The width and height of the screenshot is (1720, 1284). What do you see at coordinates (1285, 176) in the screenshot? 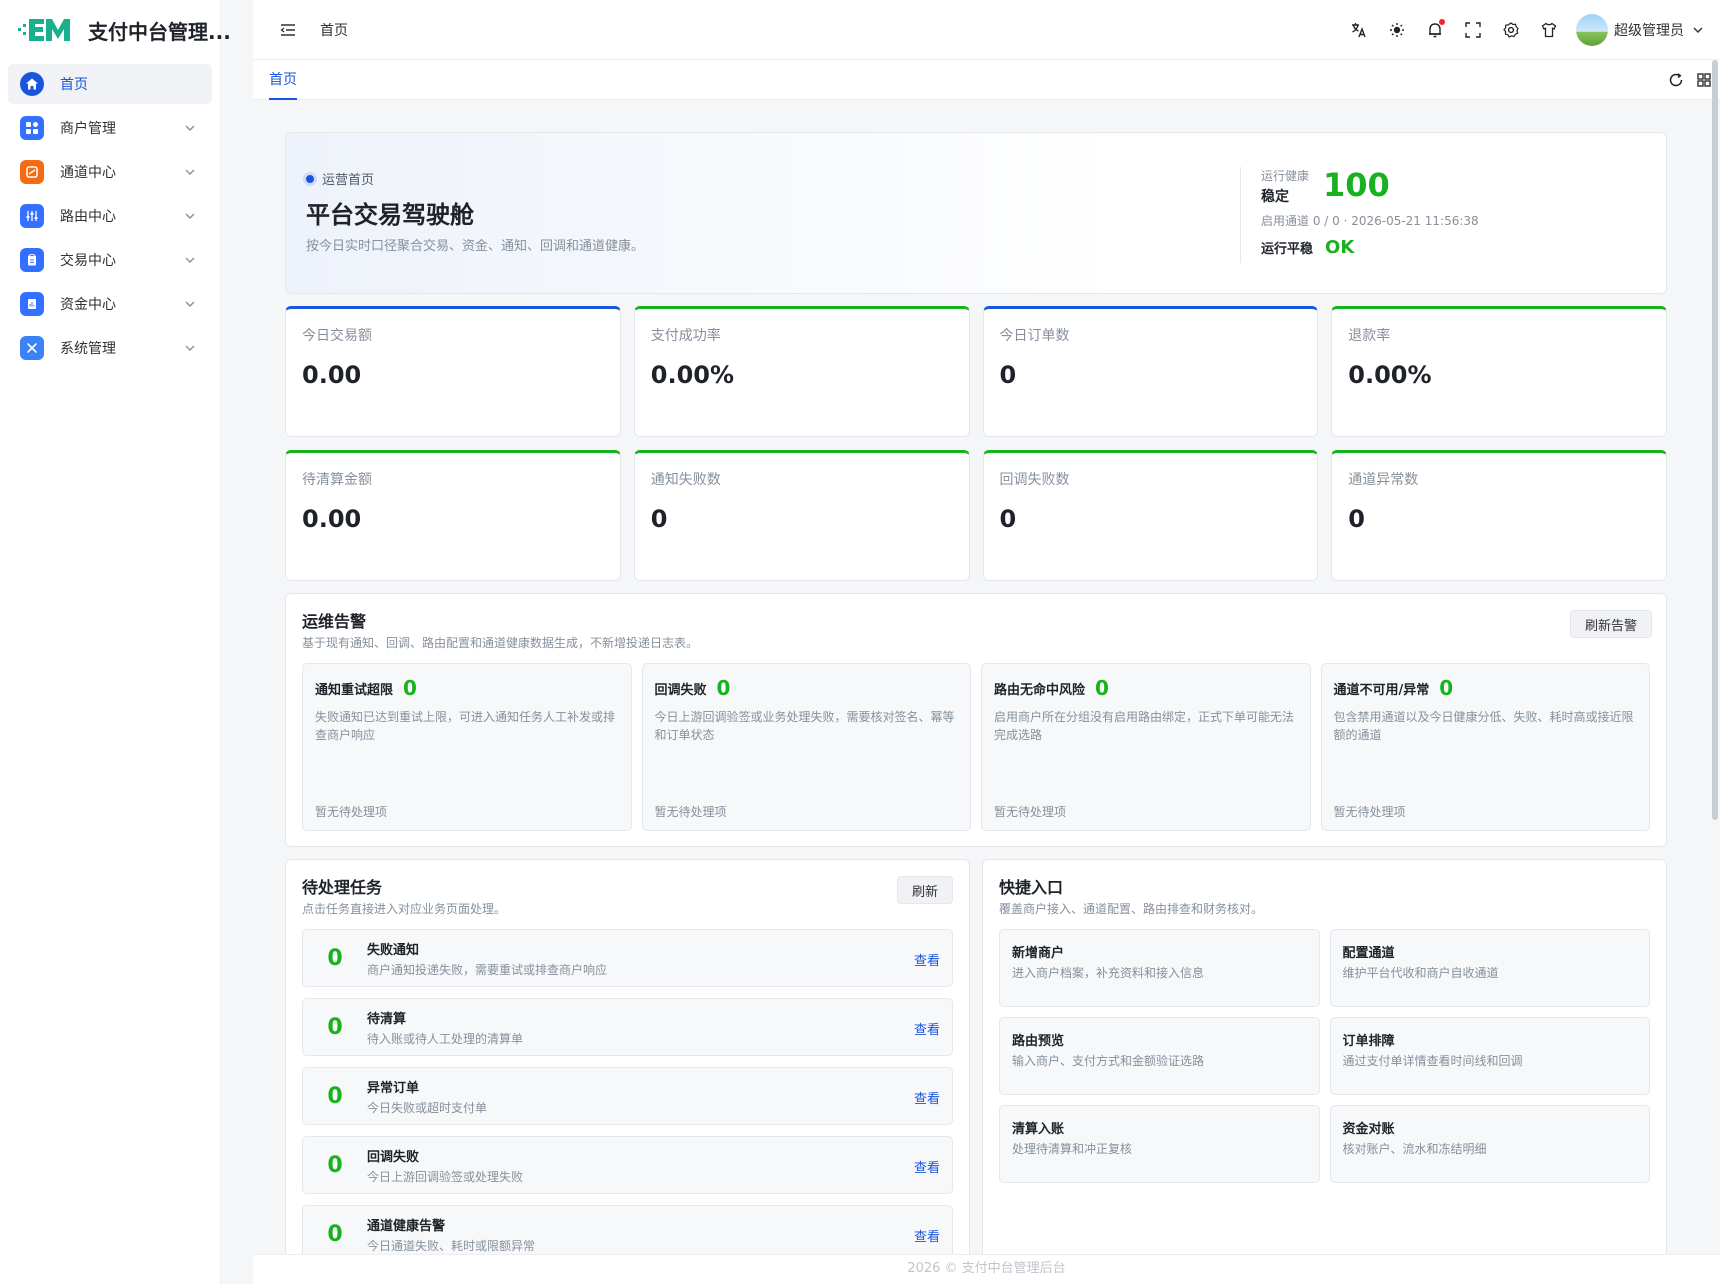
I see `health-label: 运行健康` at bounding box center [1285, 176].